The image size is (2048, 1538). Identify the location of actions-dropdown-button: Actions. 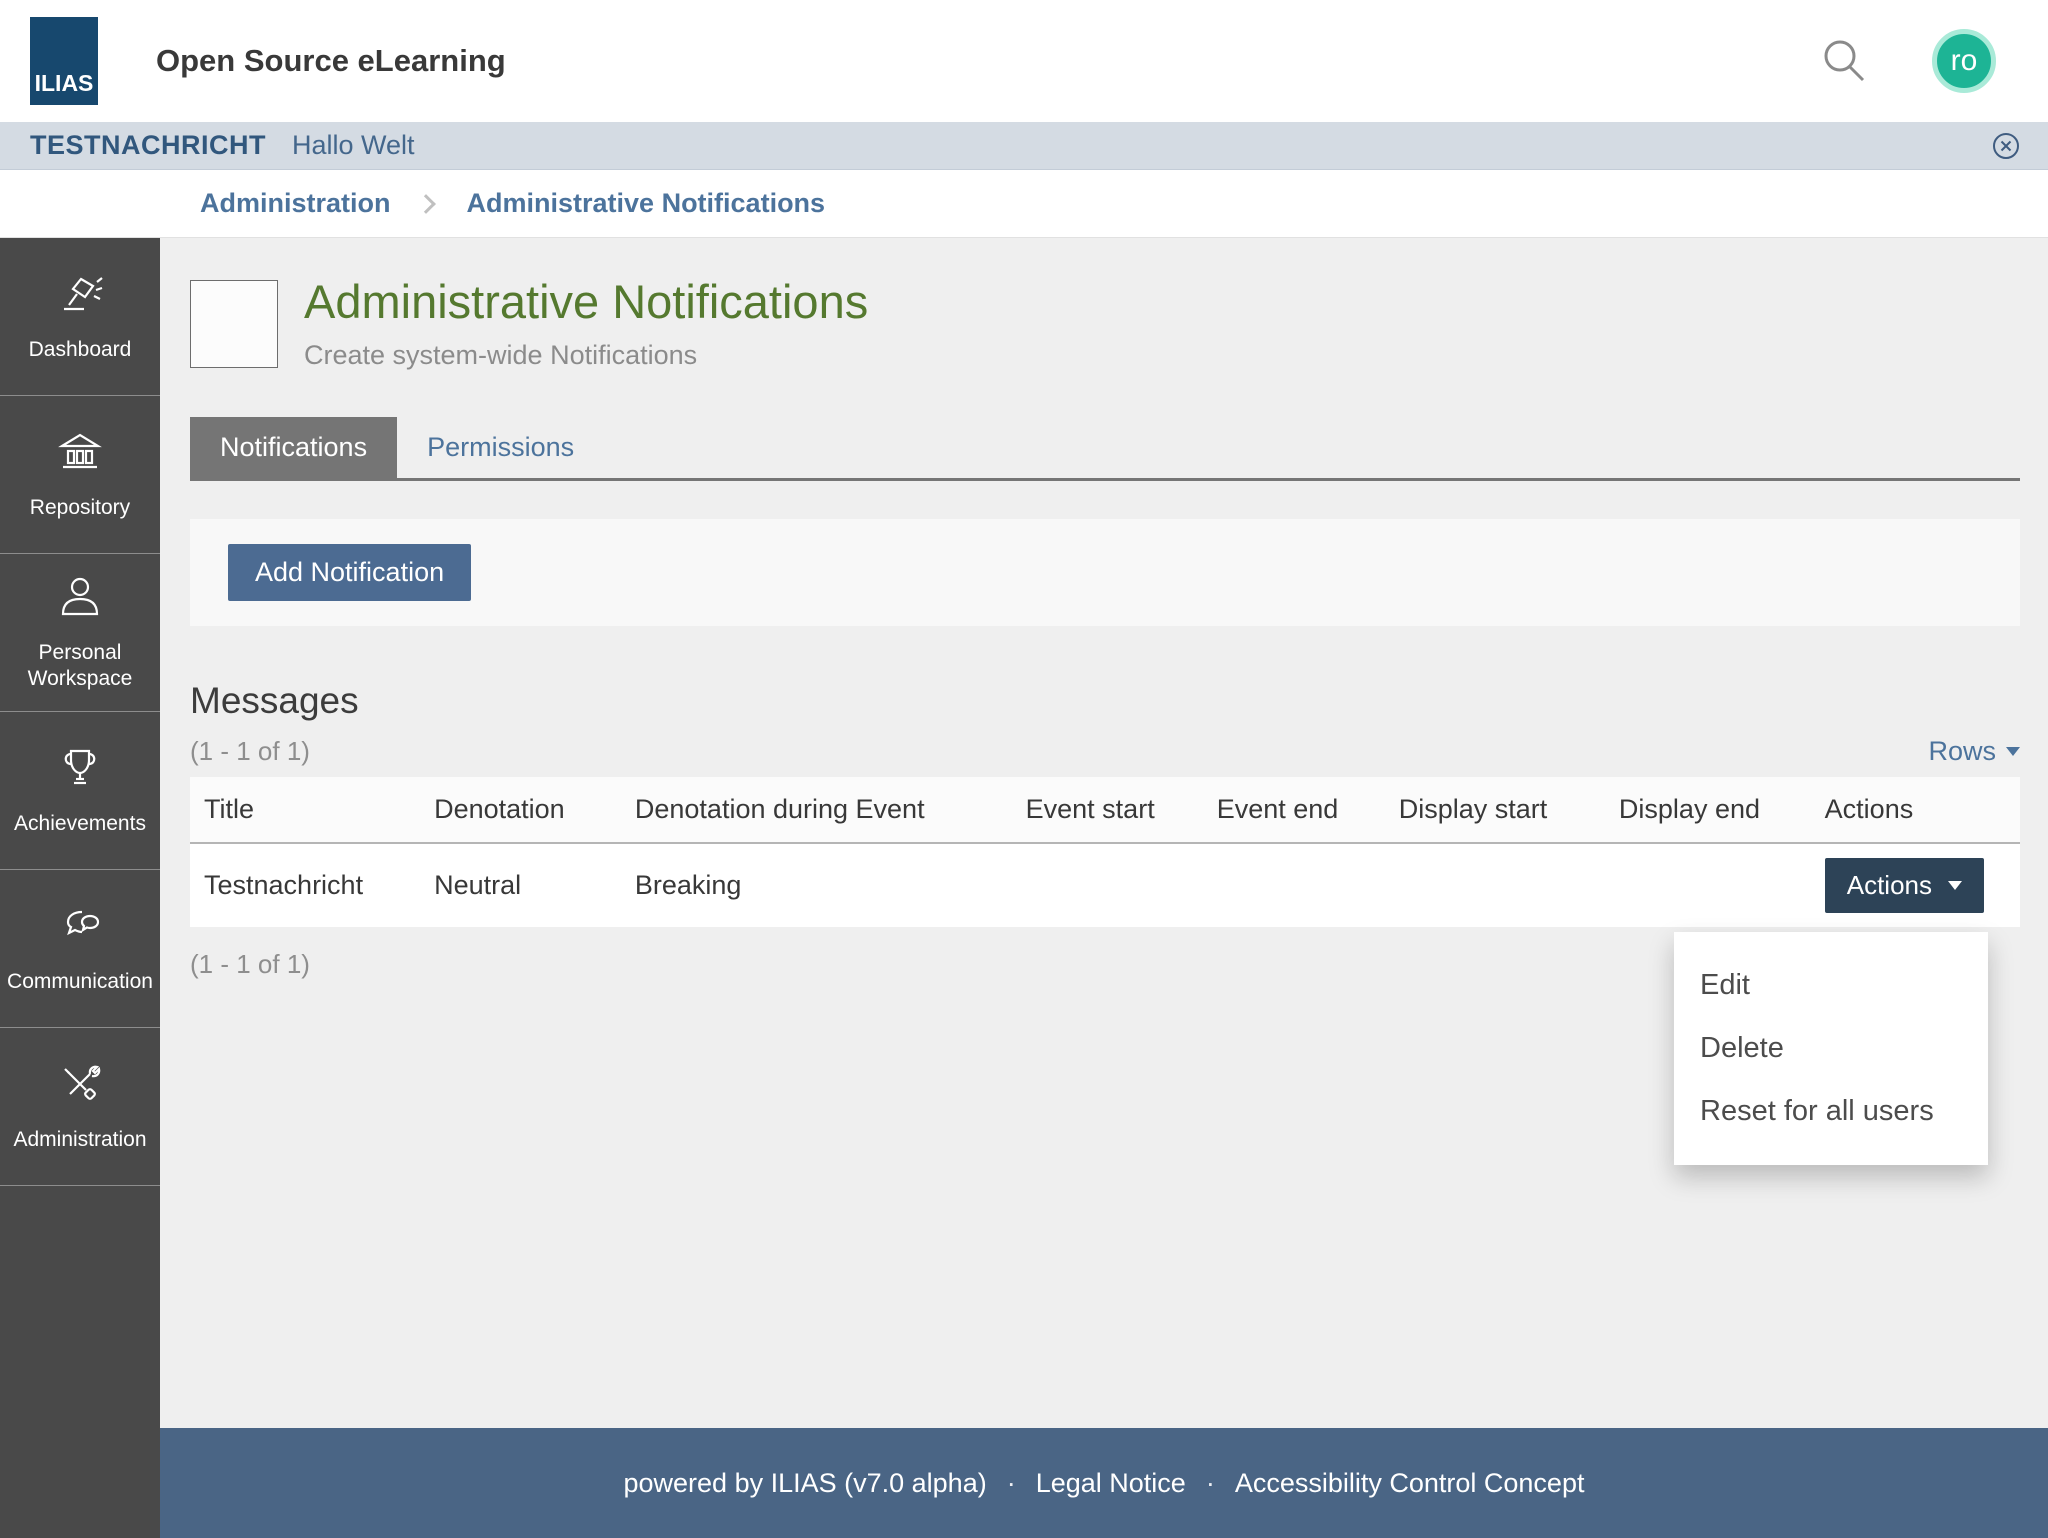
(1904, 885).